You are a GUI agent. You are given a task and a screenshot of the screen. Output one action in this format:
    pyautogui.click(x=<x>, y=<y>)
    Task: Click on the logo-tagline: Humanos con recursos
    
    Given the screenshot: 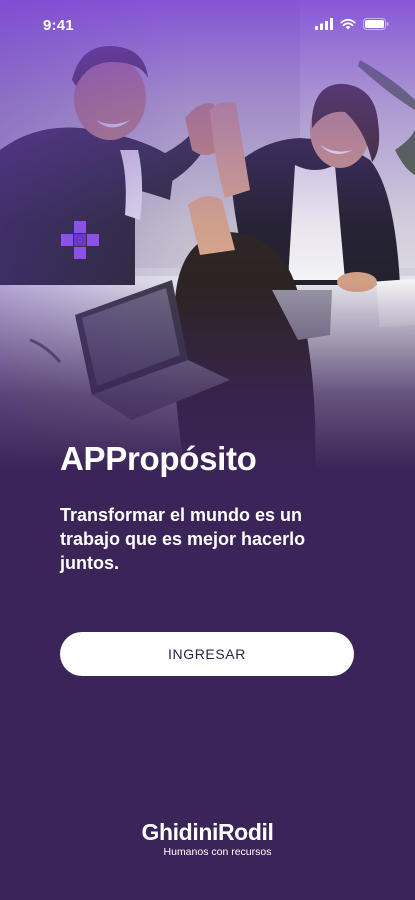 What is the action you would take?
    pyautogui.click(x=217, y=852)
    